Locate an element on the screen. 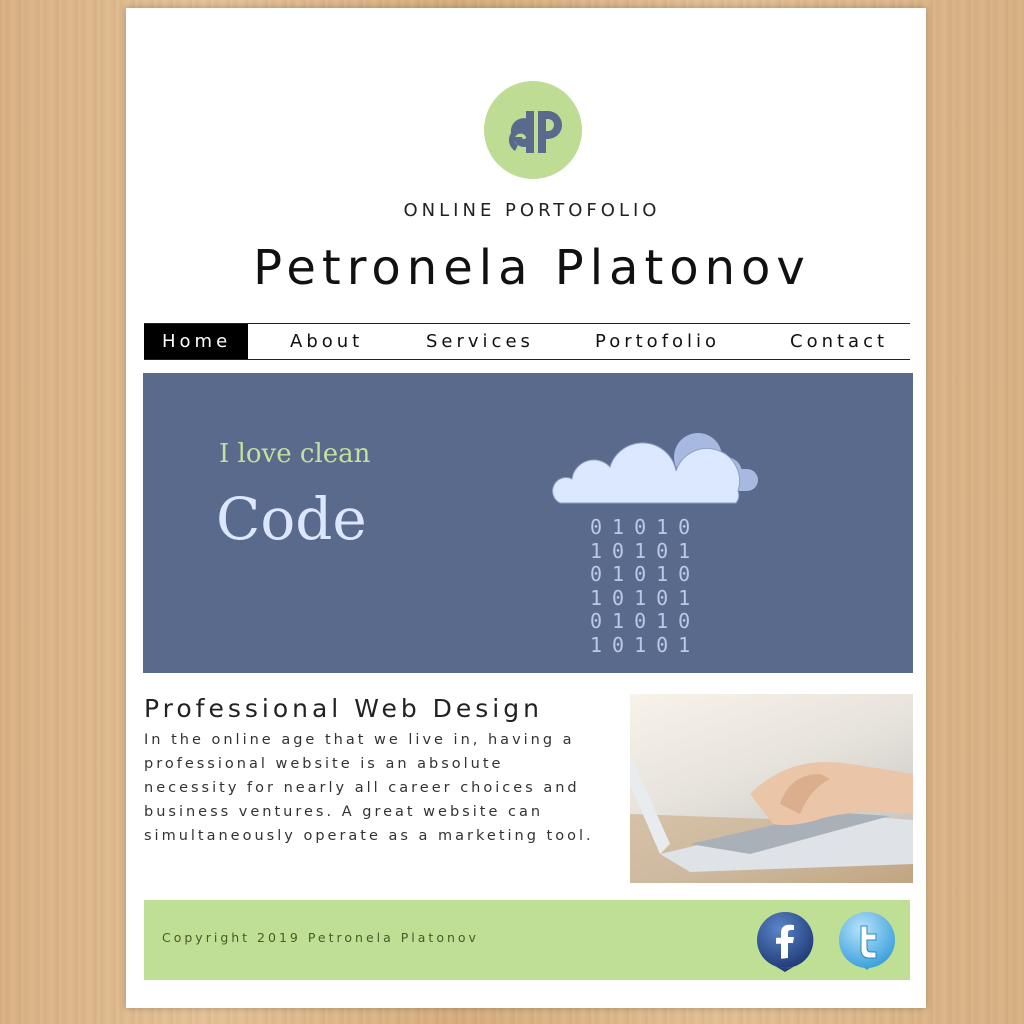  nav-contact: Contact is located at coordinates (839, 341).